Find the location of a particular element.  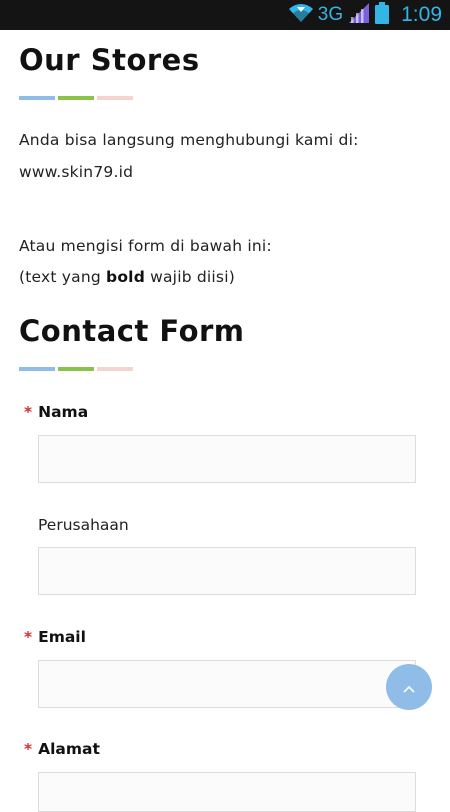

wifi-icon is located at coordinates (301, 15).